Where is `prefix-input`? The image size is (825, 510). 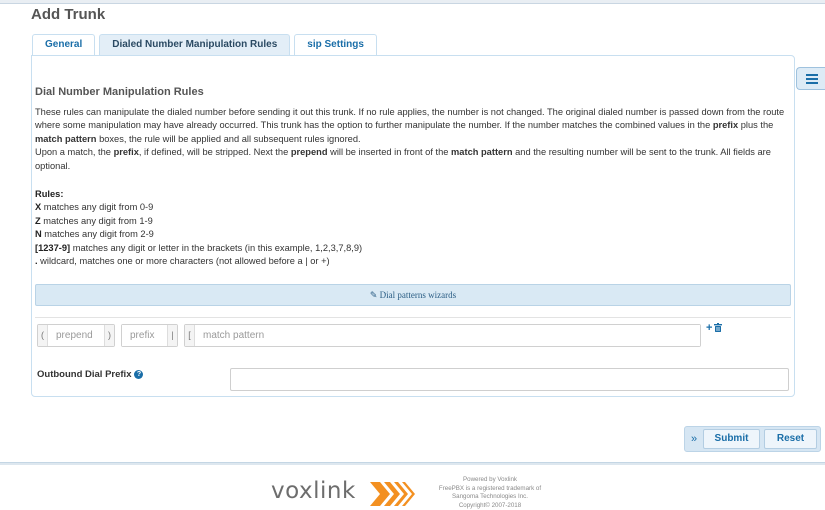 prefix-input is located at coordinates (144, 335).